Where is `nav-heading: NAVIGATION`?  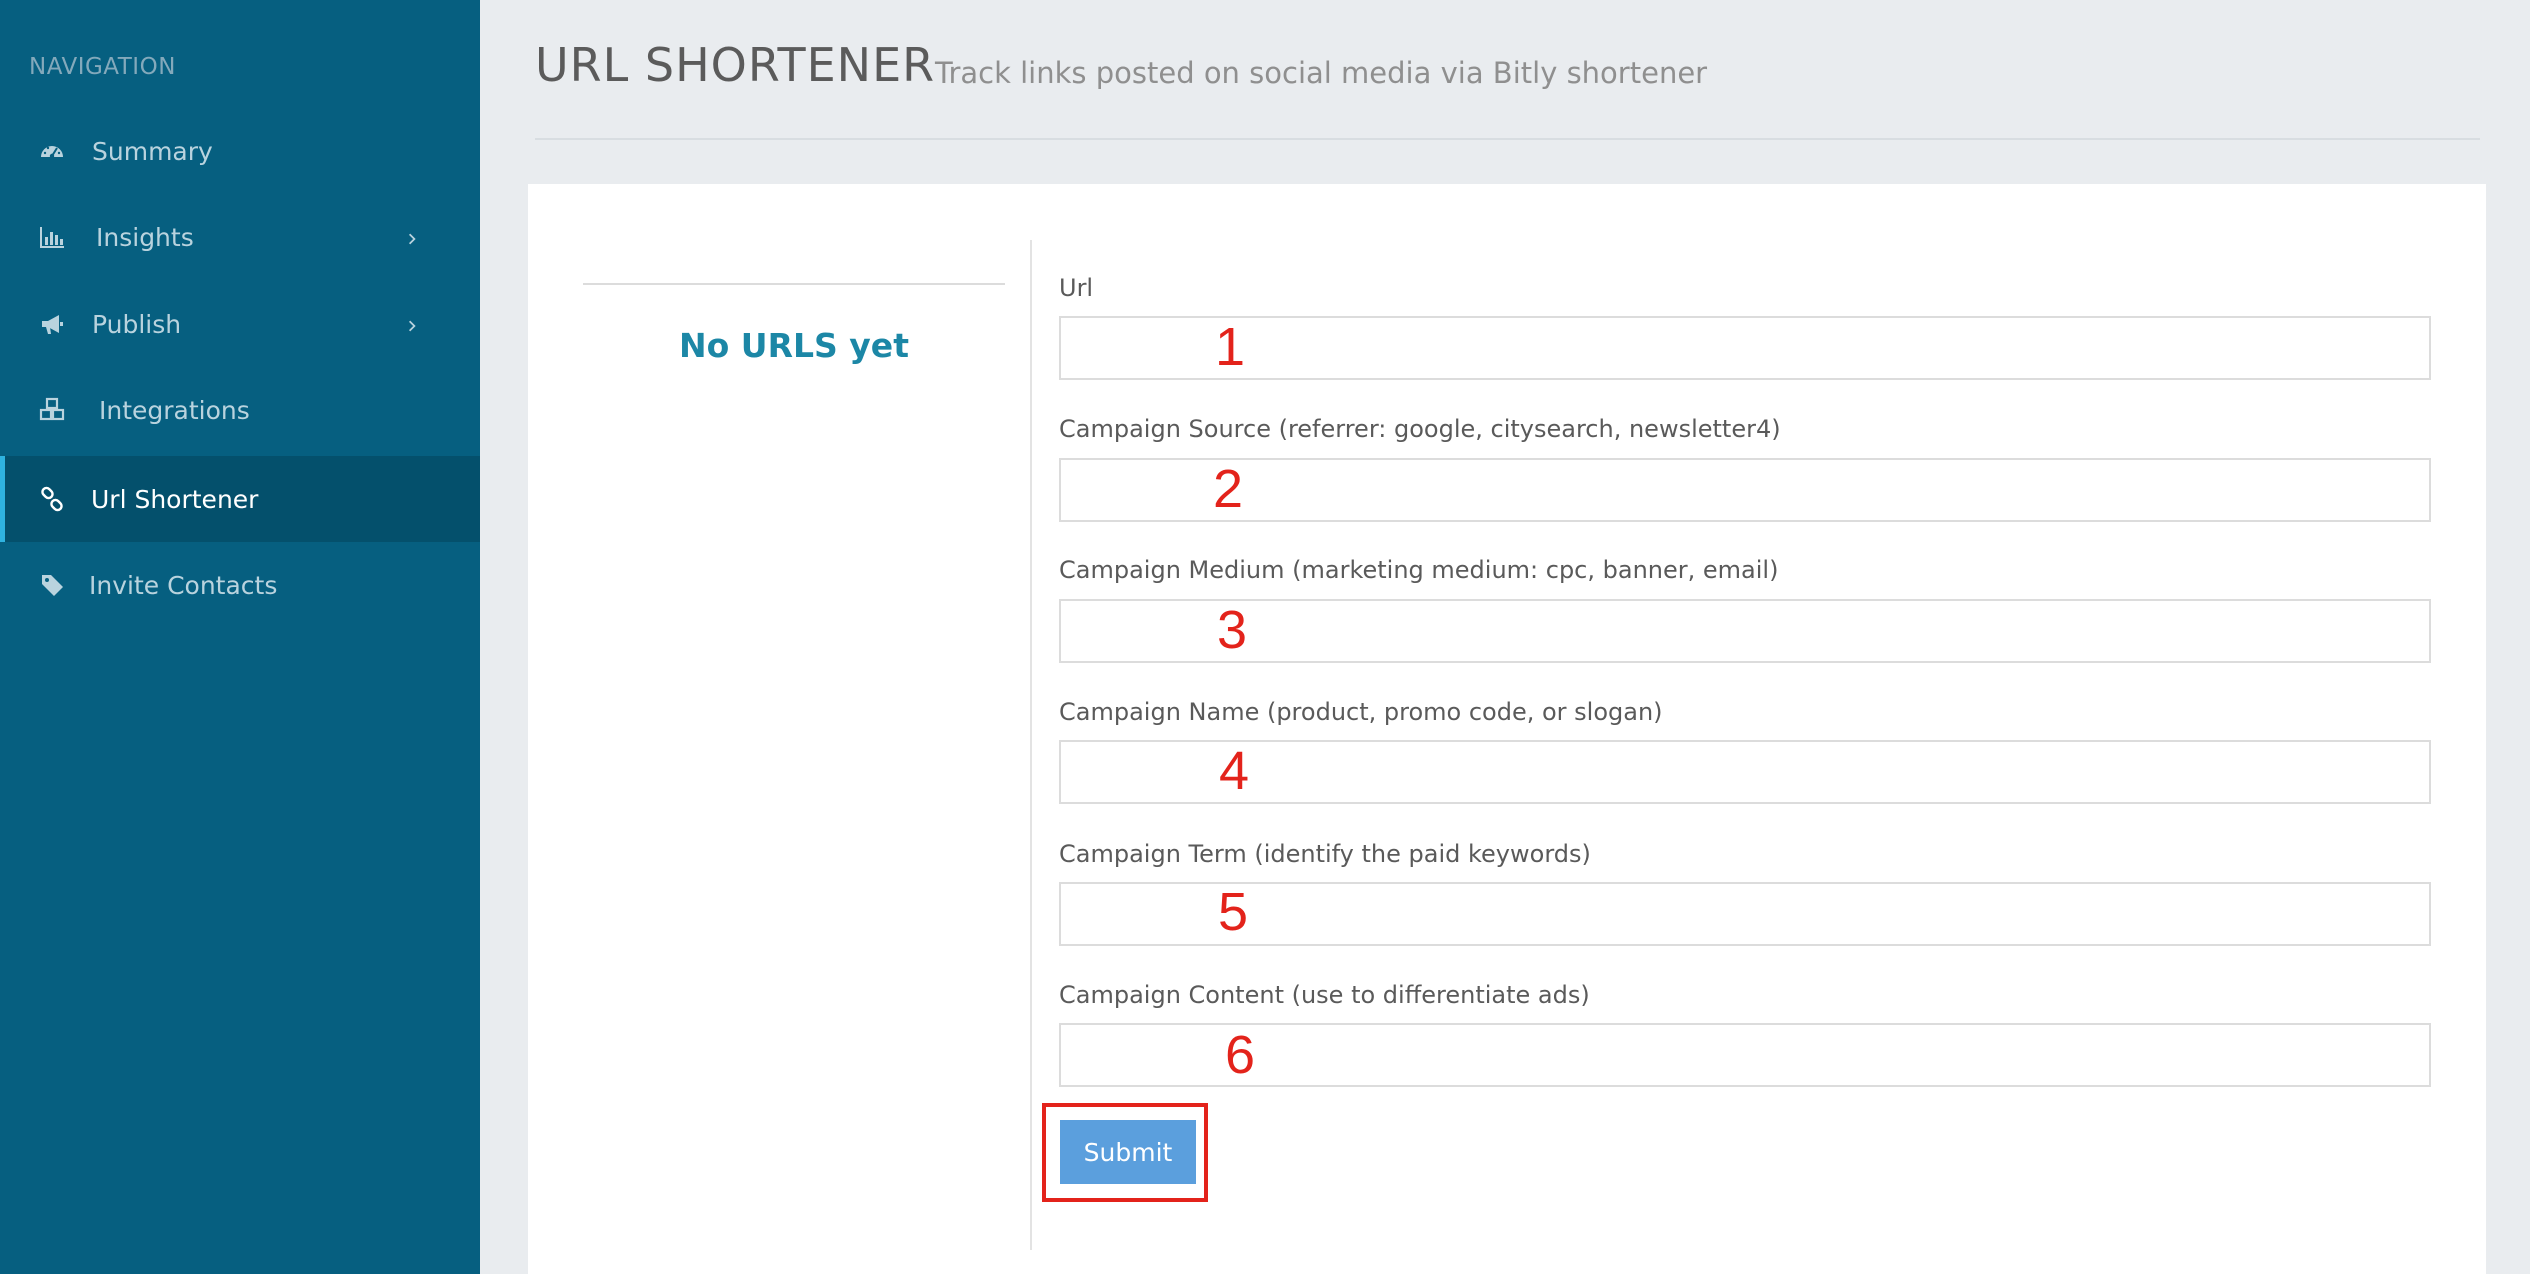 nav-heading: NAVIGATION is located at coordinates (102, 67).